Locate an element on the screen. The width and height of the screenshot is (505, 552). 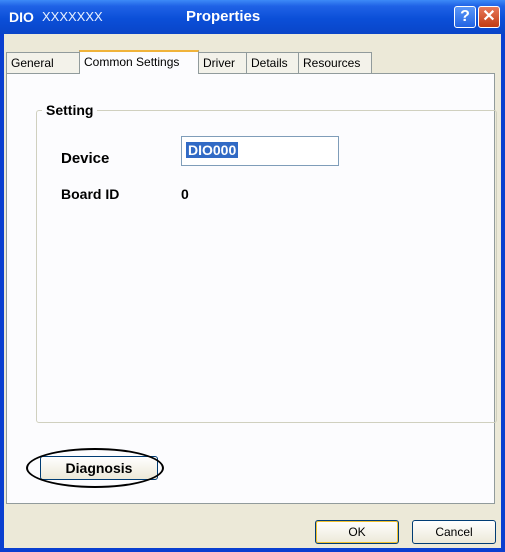
tab-general: General is located at coordinates (43, 62).